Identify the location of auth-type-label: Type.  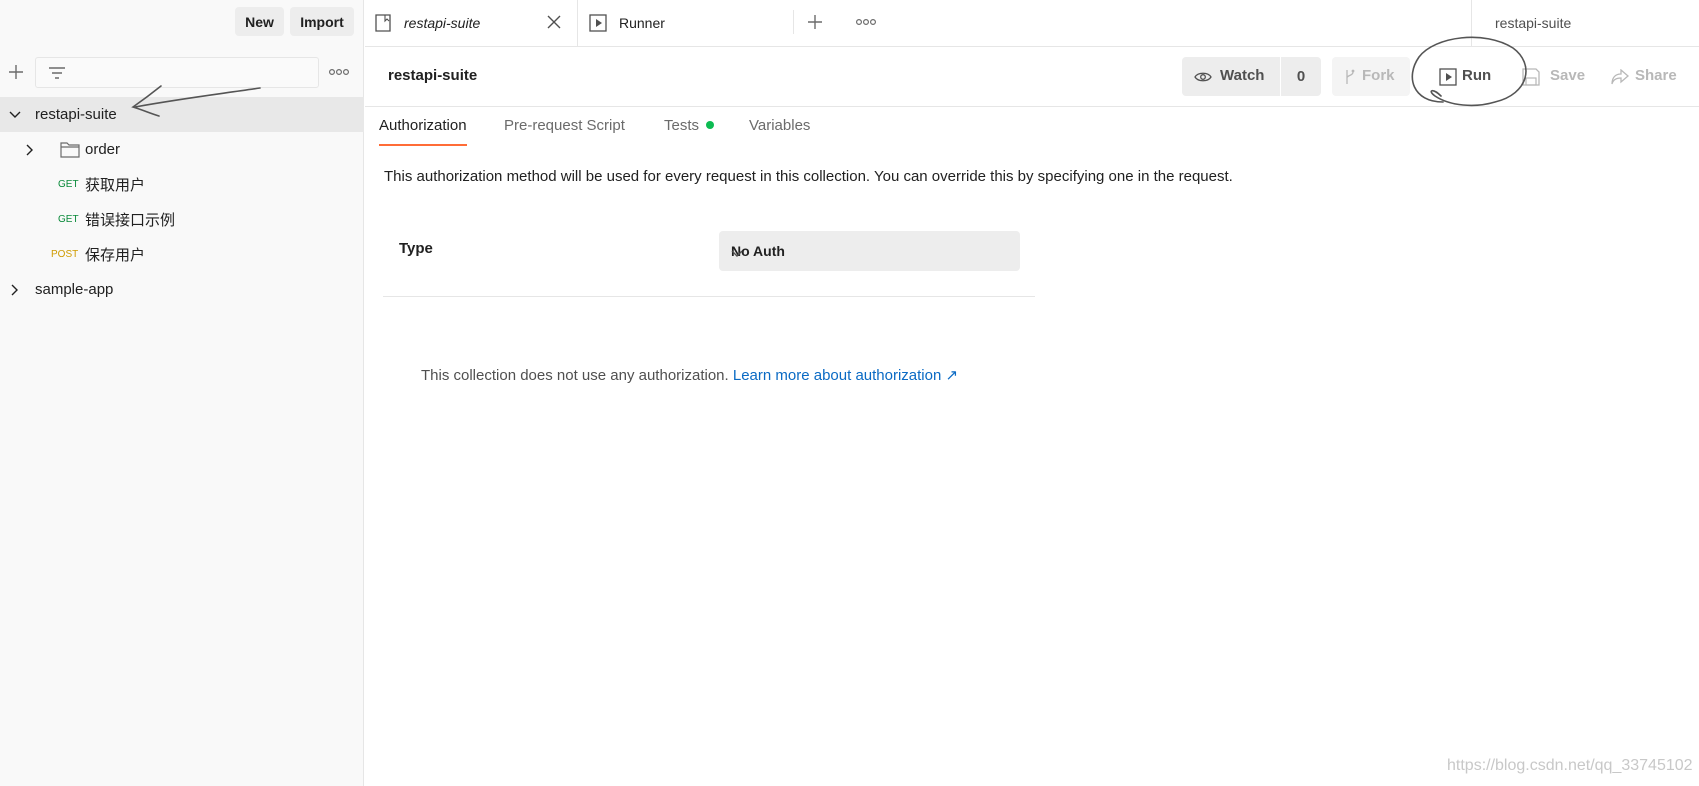
(416, 248).